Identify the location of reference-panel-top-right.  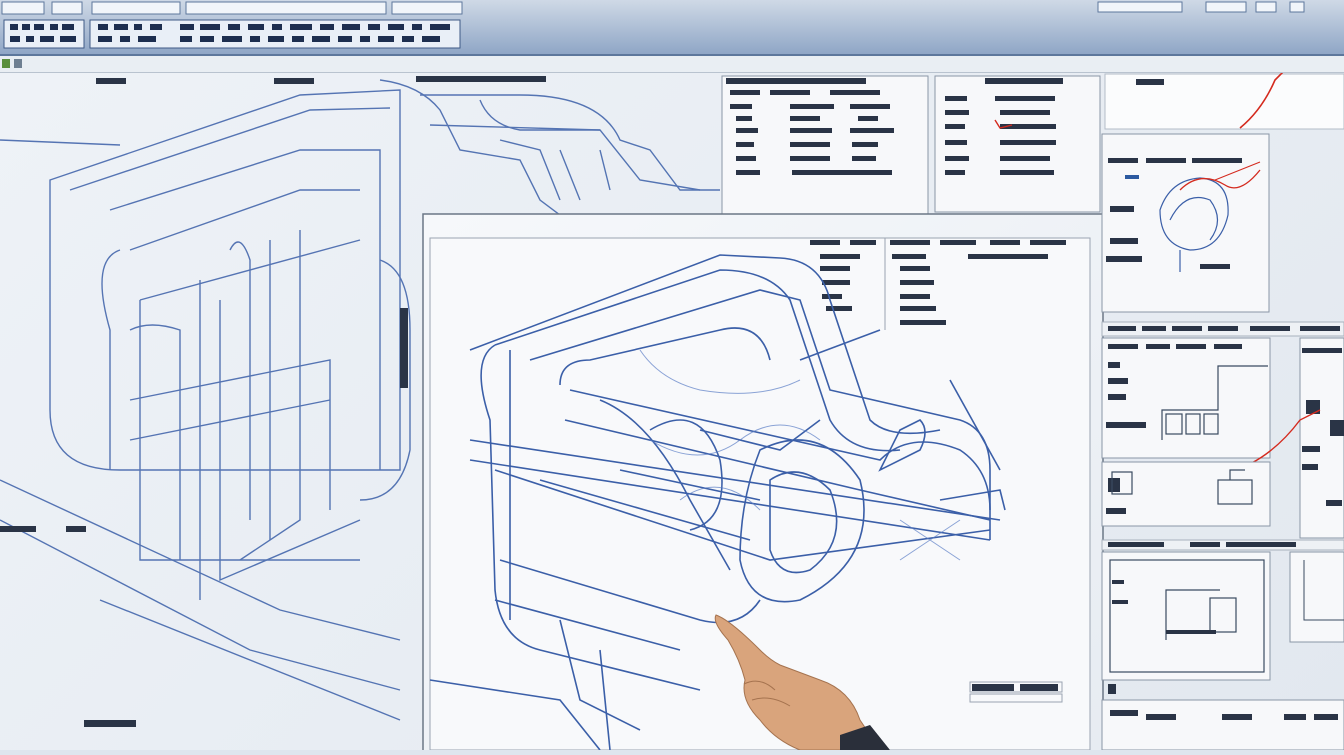
(1224, 92).